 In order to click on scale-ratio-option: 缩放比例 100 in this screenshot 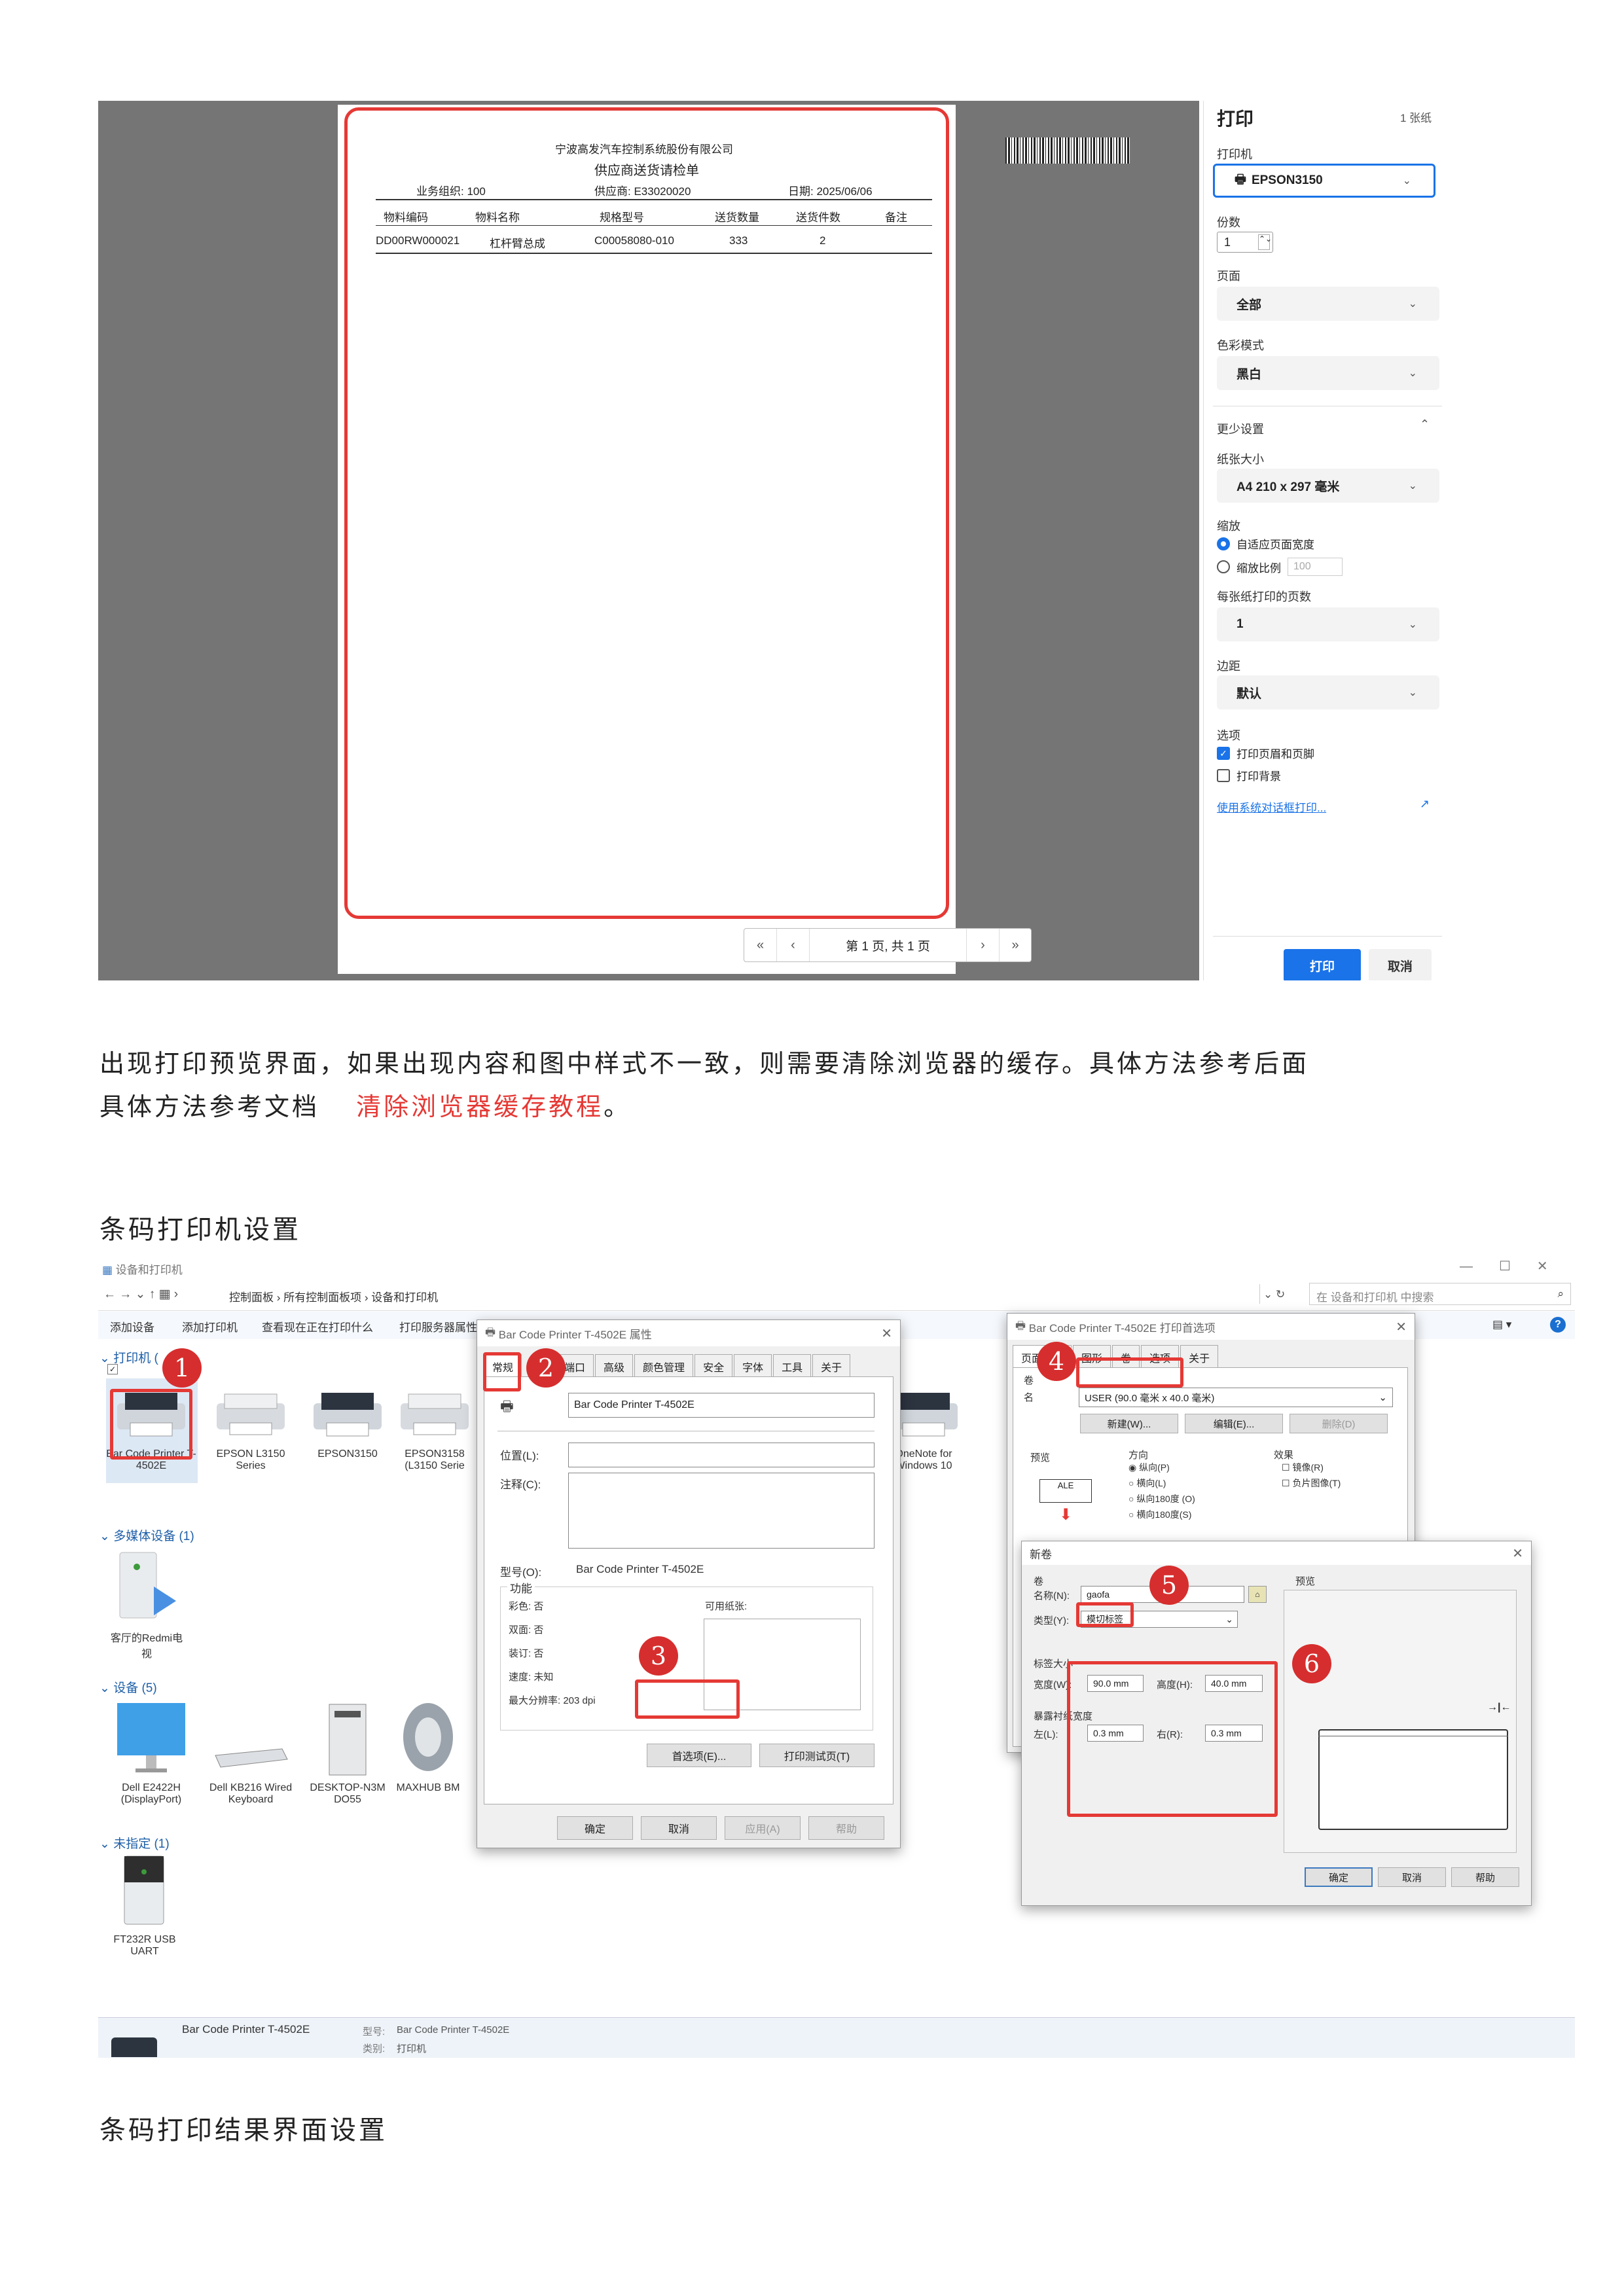, I will do `click(1280, 567)`.